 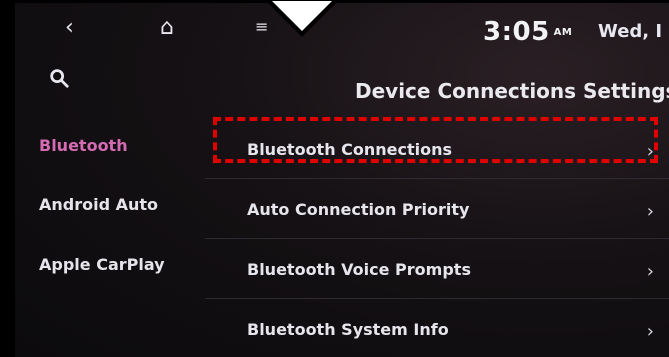 I want to click on page-title: Device Connections Settings, so click(x=512, y=91).